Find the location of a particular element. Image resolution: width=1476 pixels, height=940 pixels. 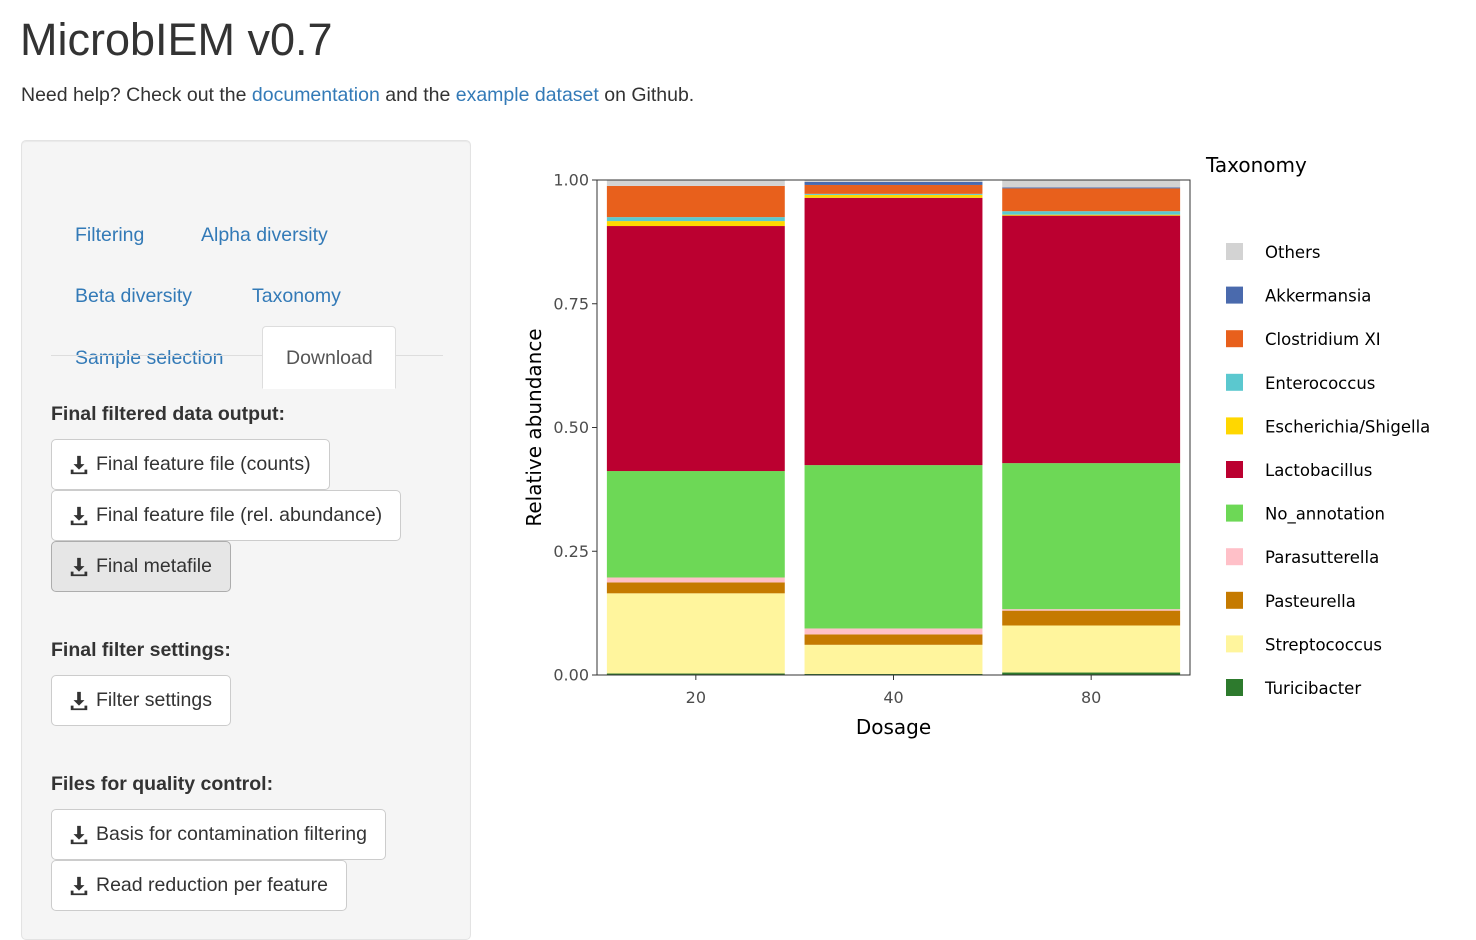

download-read-reduction-label: Read reduction per feature is located at coordinates (212, 885).